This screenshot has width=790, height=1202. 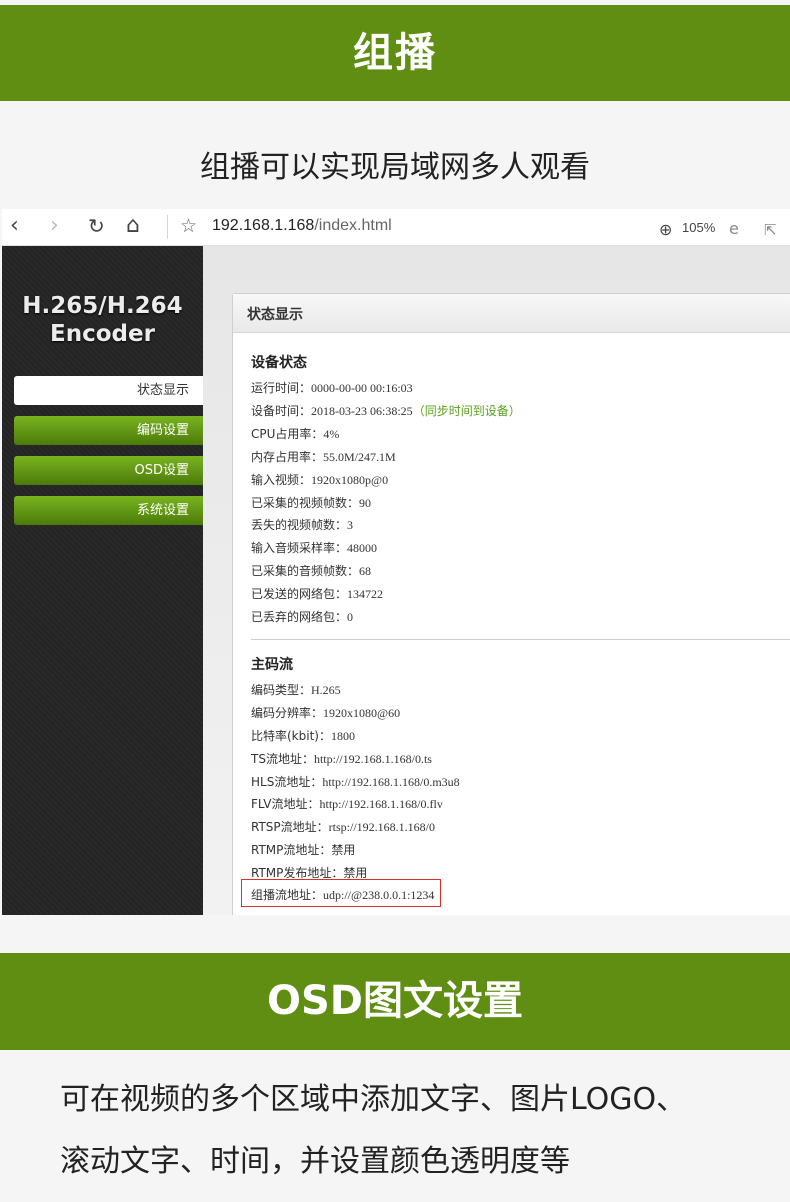 I want to click on favorite-star-icon: ☆, so click(x=188, y=226).